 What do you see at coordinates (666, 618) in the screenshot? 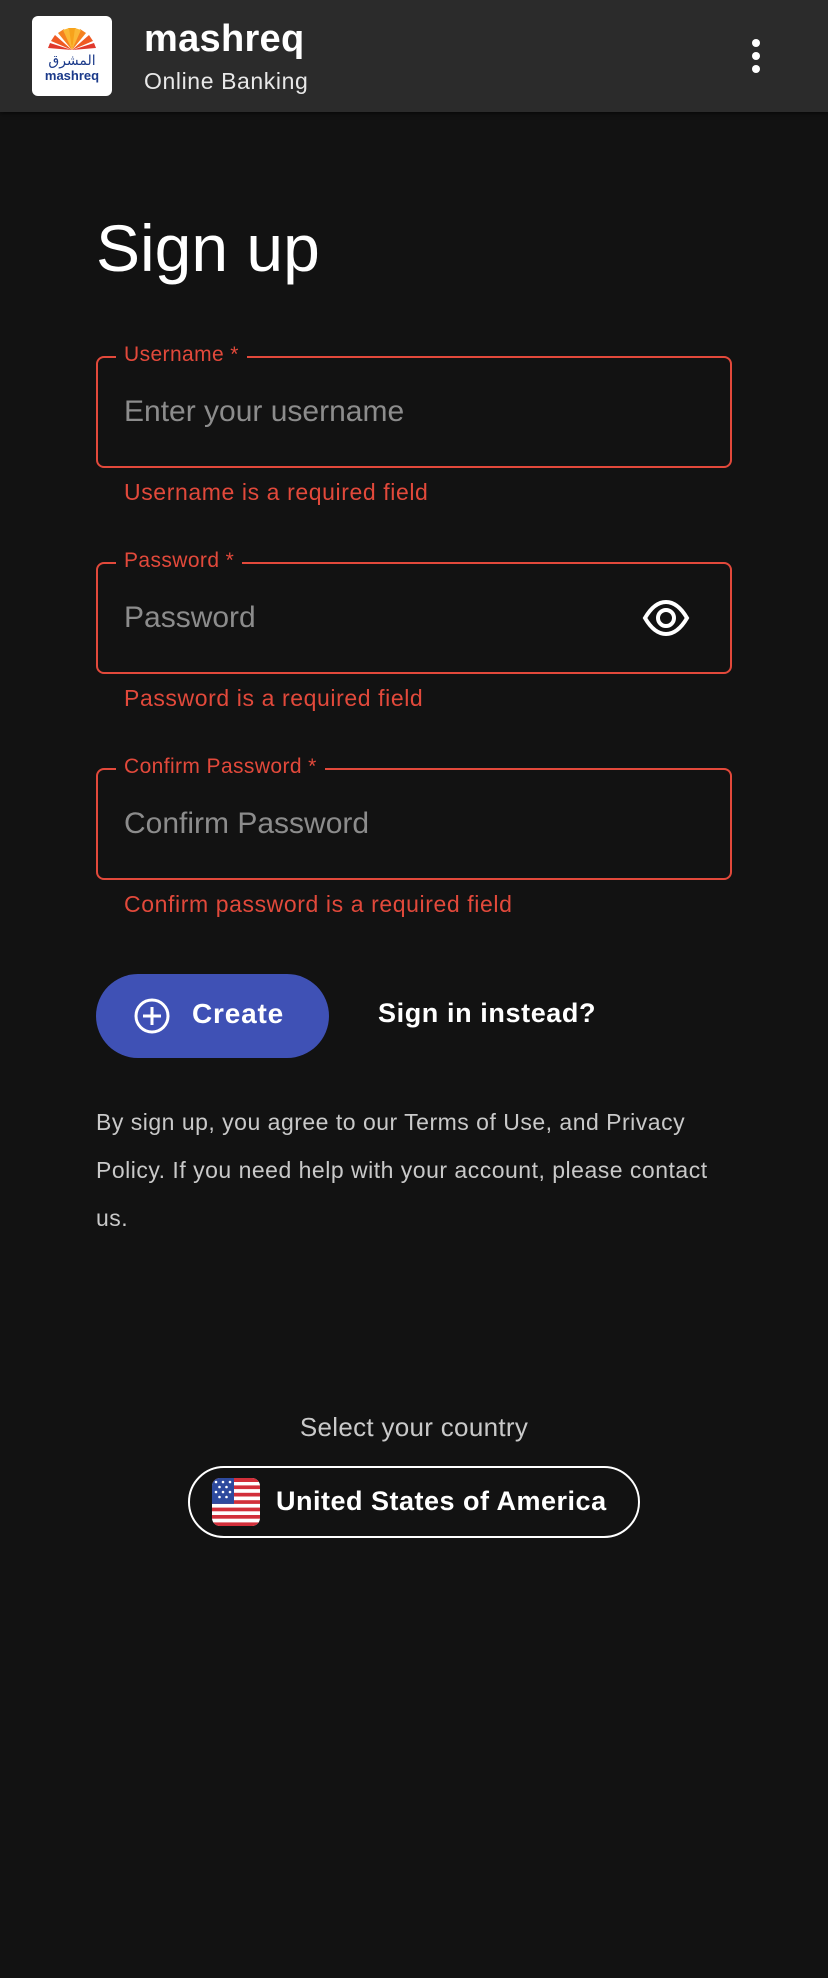
I see `eye-icon` at bounding box center [666, 618].